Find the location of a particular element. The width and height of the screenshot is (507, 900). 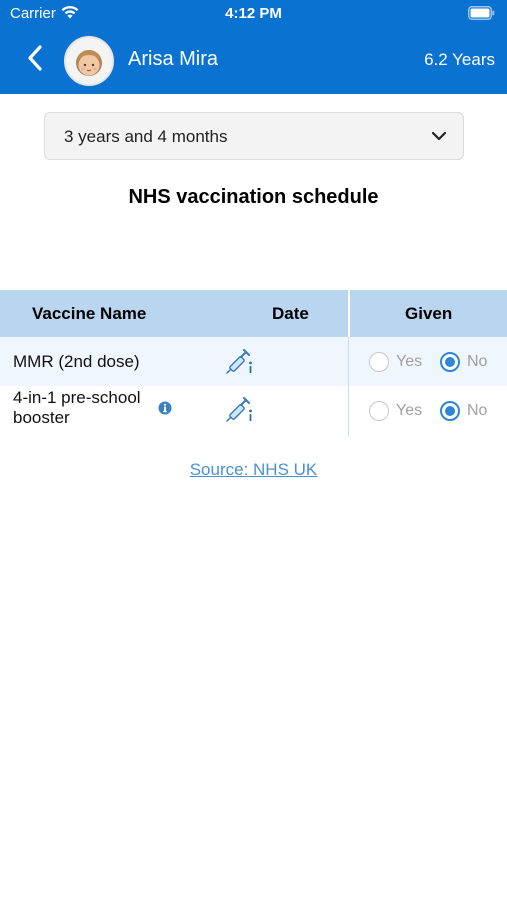

status-bar: Carrier 4:12 PM is located at coordinates (253, 14).